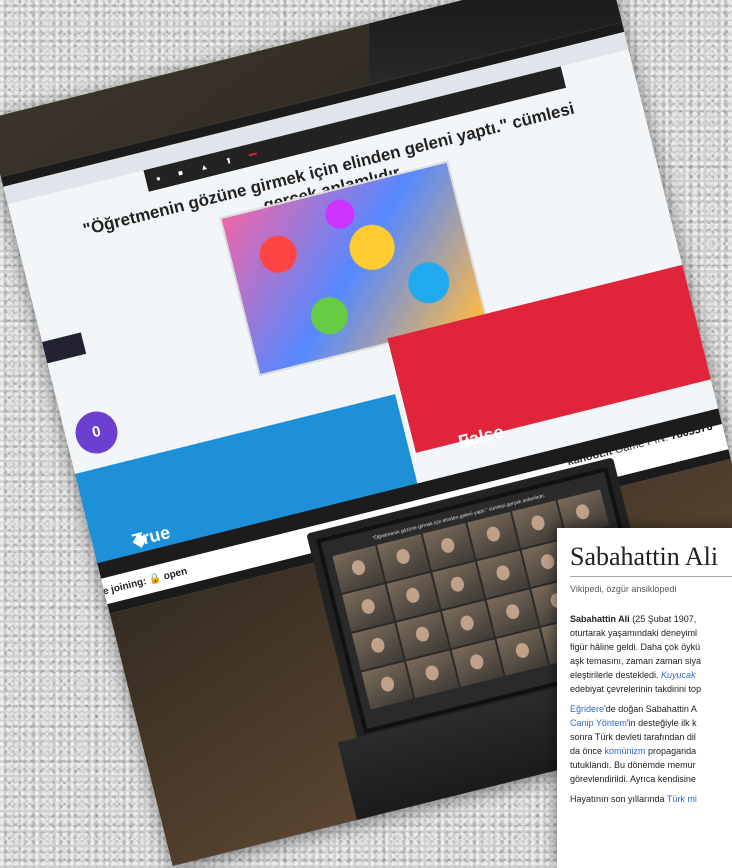 The width and height of the screenshot is (732, 868). I want to click on participants-icon: ▲, so click(204, 166).